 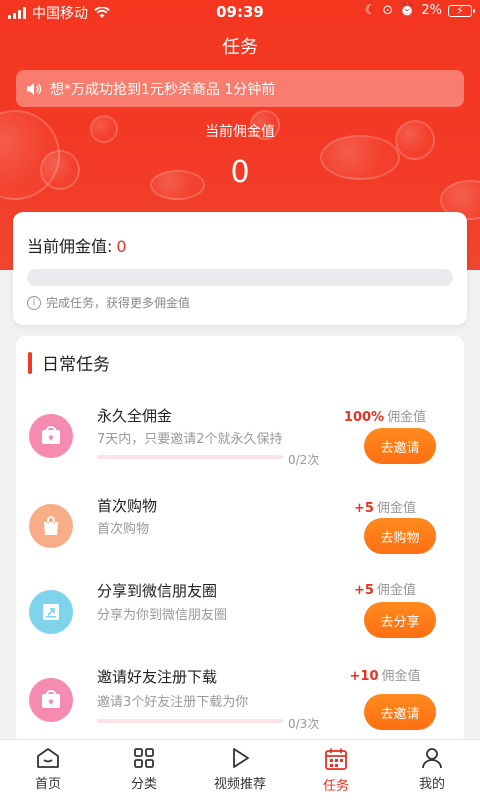 What do you see at coordinates (48, 770) in the screenshot?
I see `tab-home: 首页` at bounding box center [48, 770].